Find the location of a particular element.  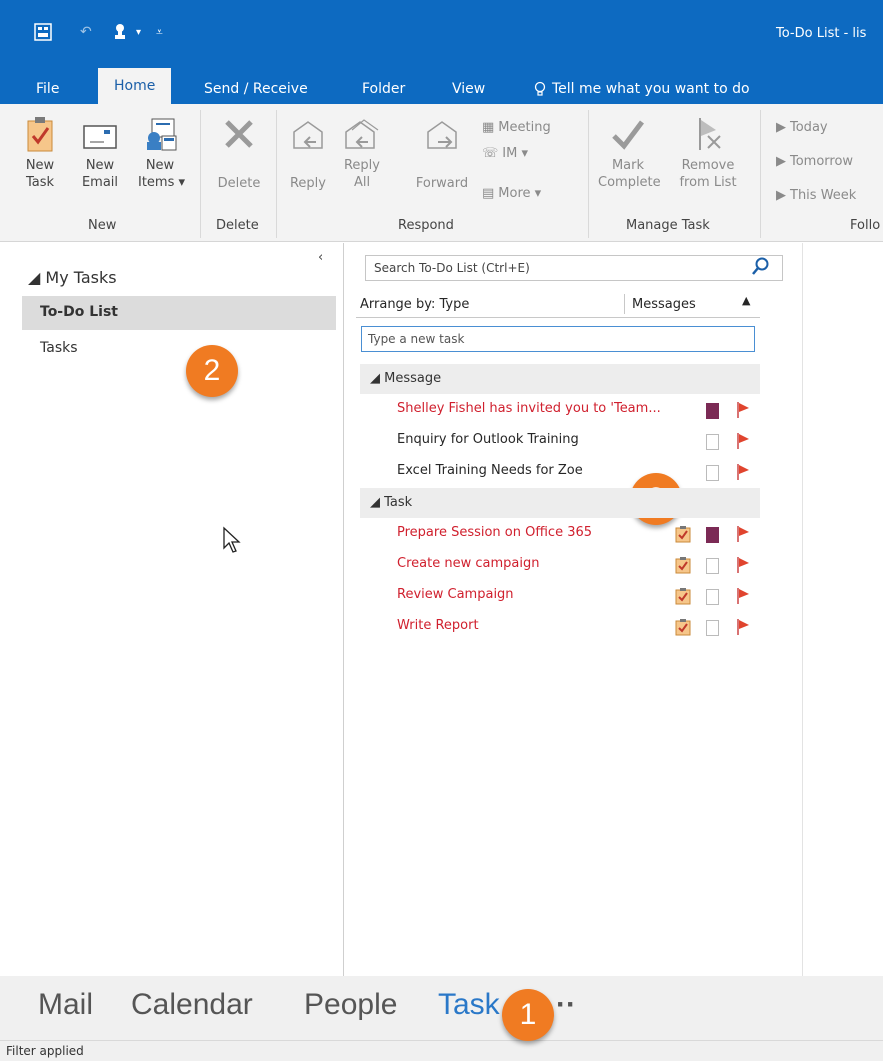

more-button: ▤ More ▾ is located at coordinates (511, 193).